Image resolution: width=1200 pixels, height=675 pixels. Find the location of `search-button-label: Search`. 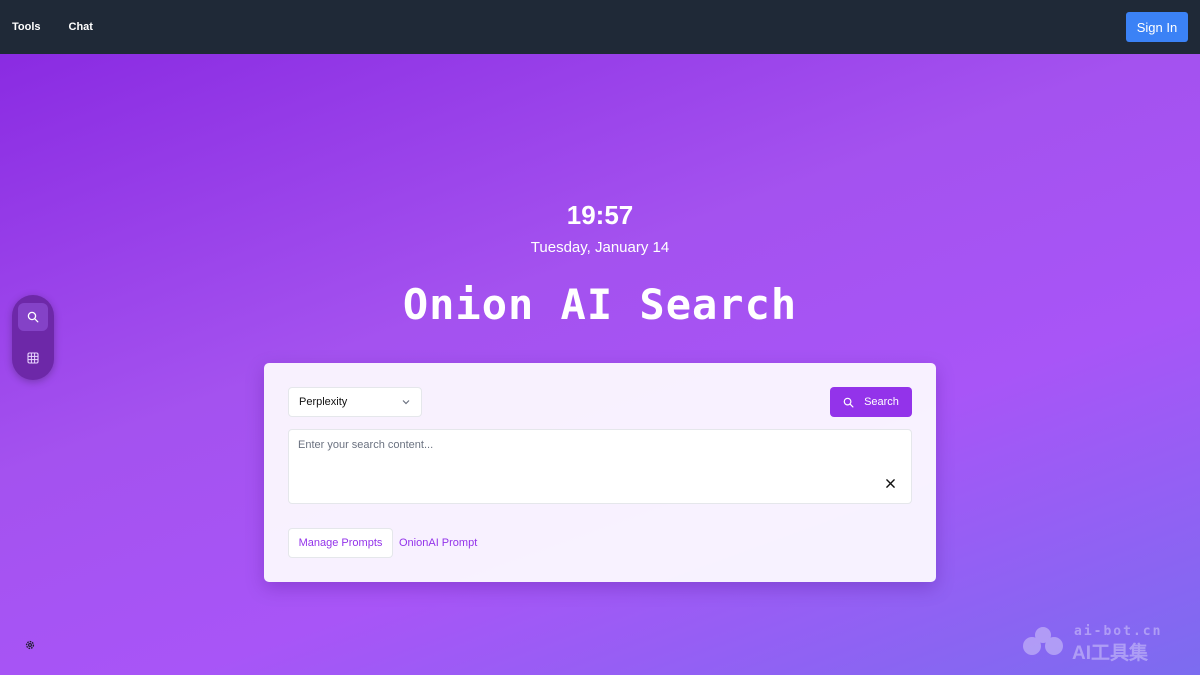

search-button-label: Search is located at coordinates (881, 402).